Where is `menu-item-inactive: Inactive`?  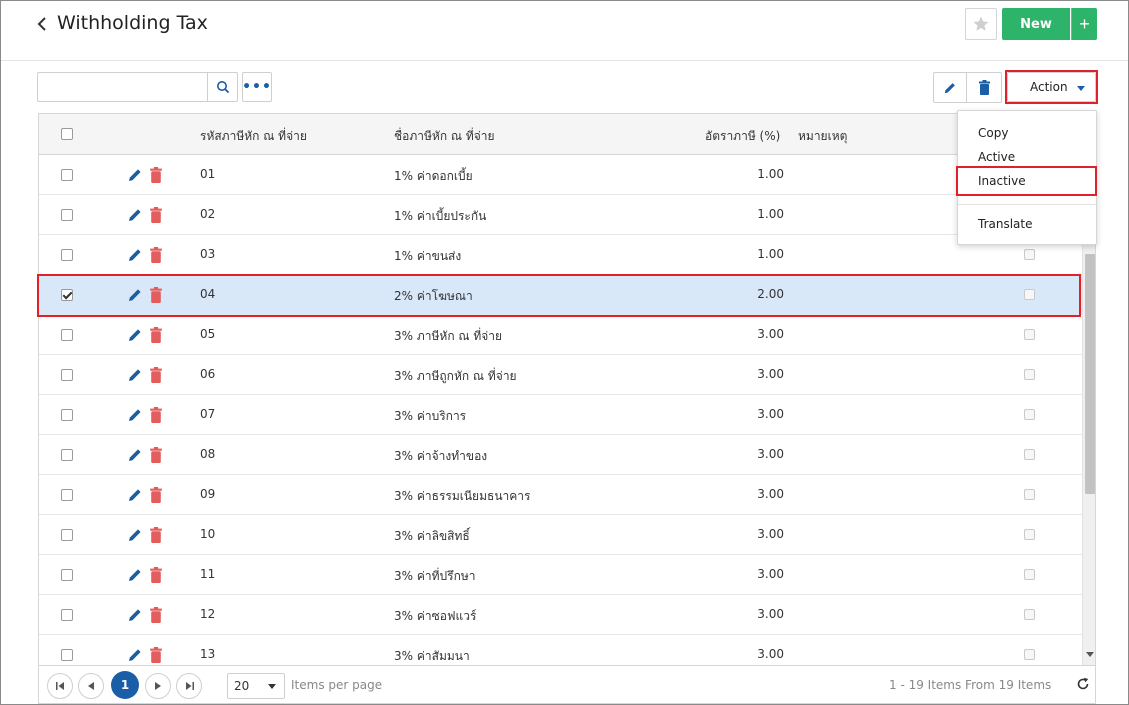 menu-item-inactive: Inactive is located at coordinates (1002, 181).